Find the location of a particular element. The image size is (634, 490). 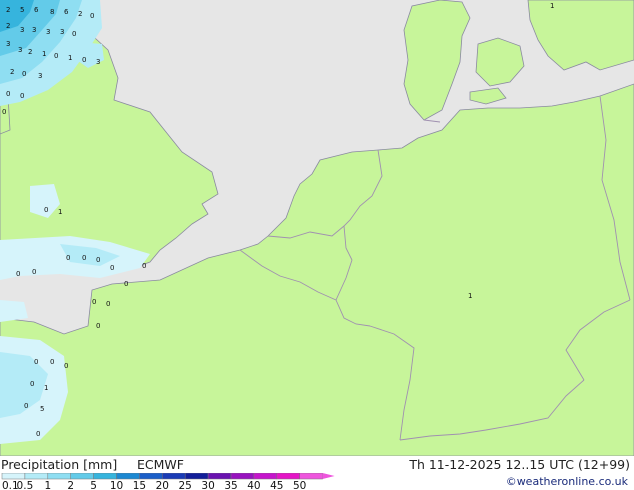

color-scale-tick: 40 is located at coordinates (253, 485).